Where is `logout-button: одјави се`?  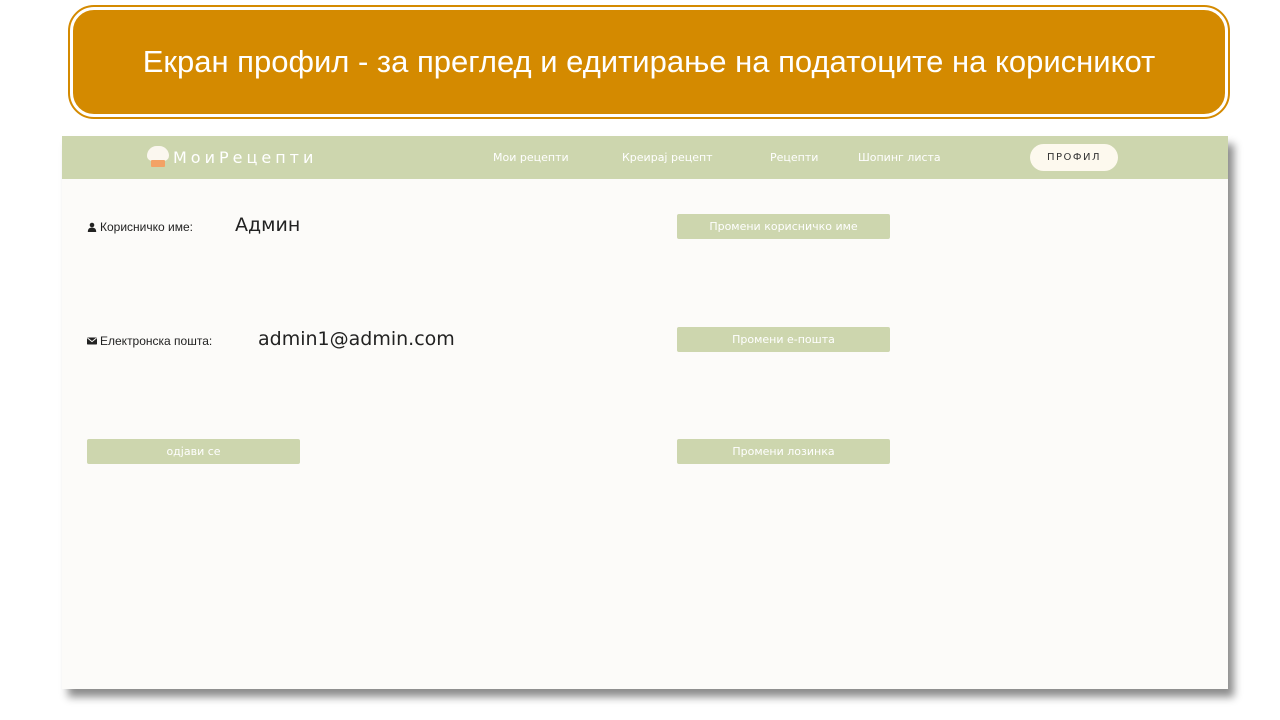 logout-button: одјави се is located at coordinates (193, 451).